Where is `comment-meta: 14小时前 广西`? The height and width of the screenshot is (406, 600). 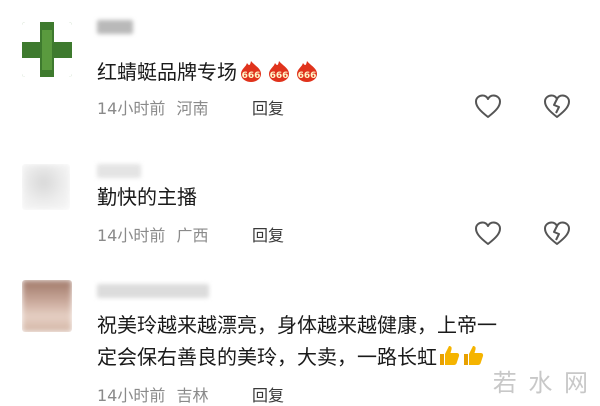
comment-meta: 14小时前 广西 is located at coordinates (152, 234).